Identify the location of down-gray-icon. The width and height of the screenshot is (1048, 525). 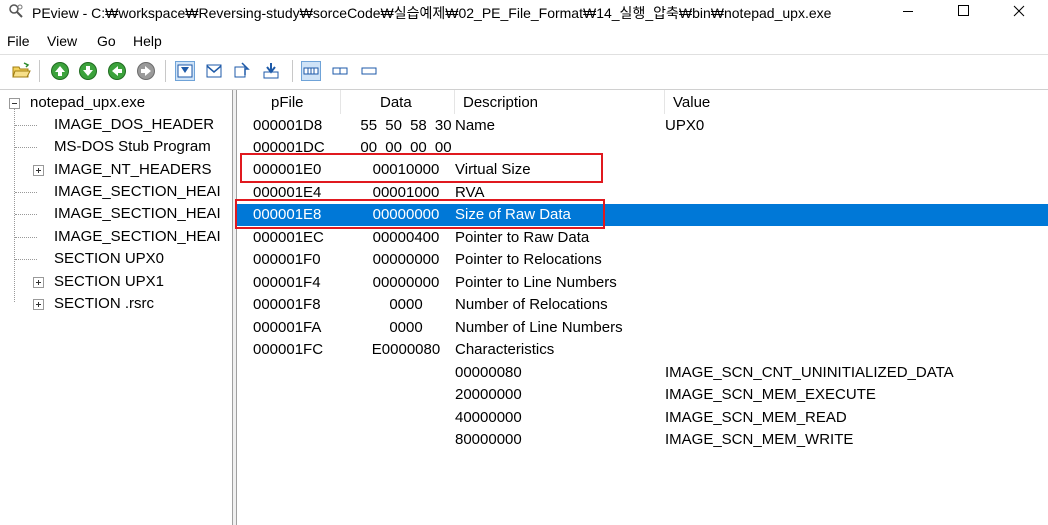
(146, 71).